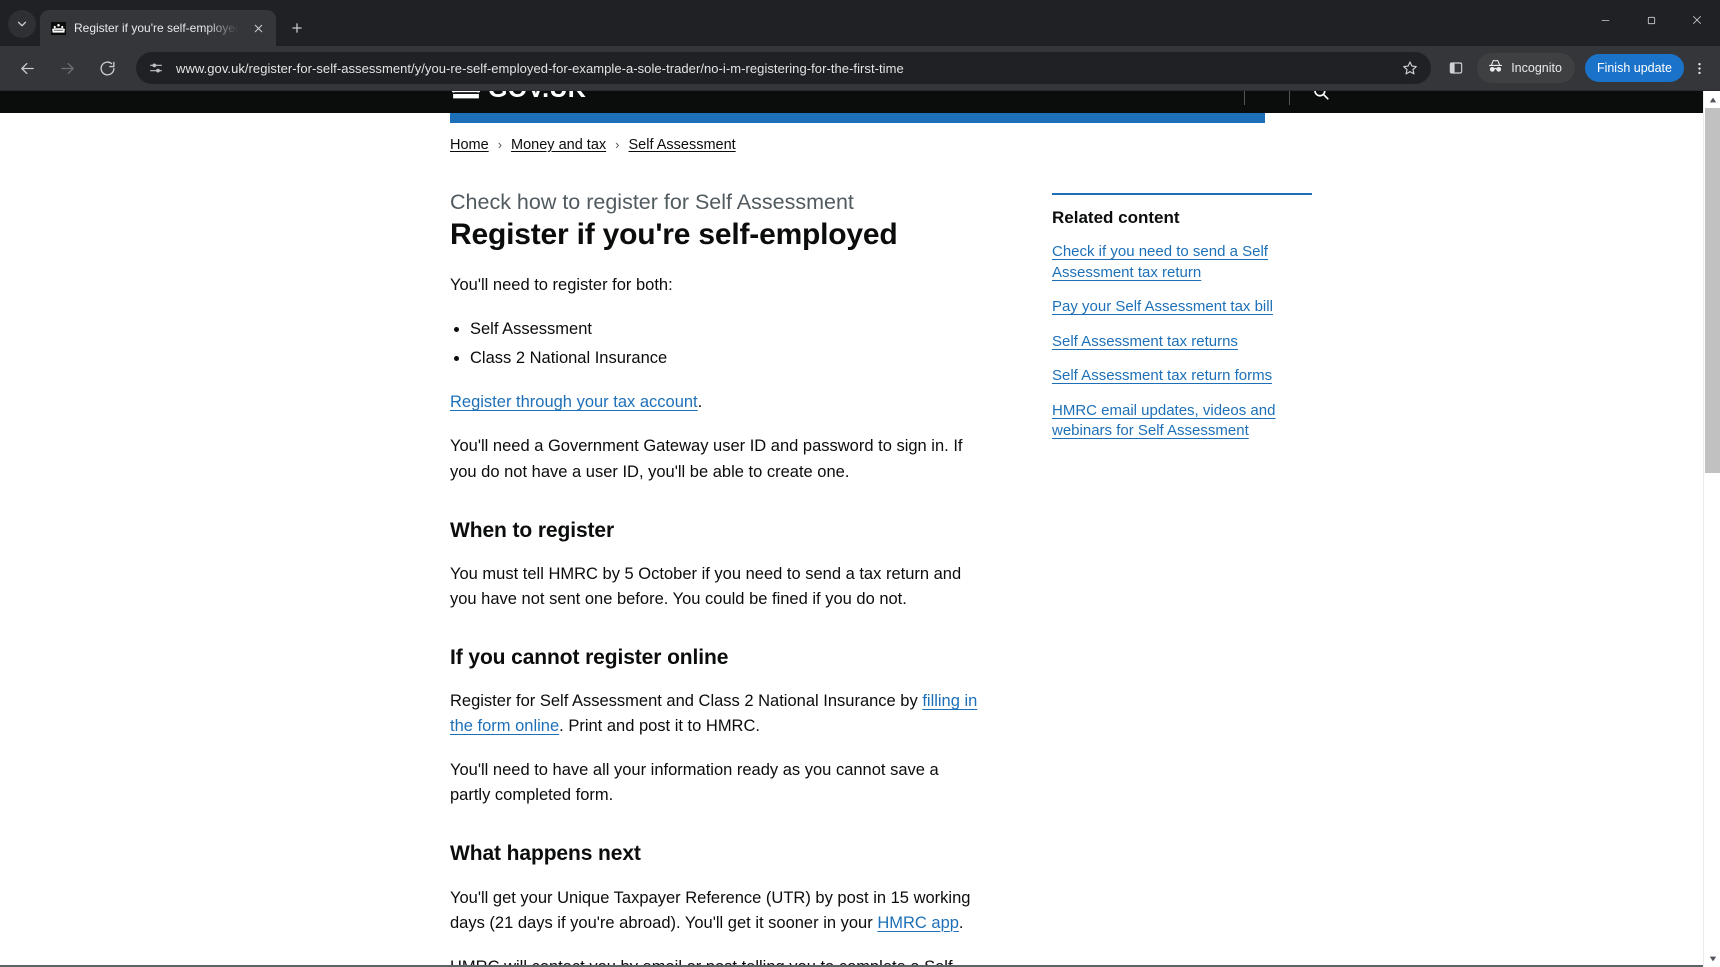 This screenshot has height=967, width=1720. I want to click on browser-tab: Register if you're self-employed, so click(158, 28).